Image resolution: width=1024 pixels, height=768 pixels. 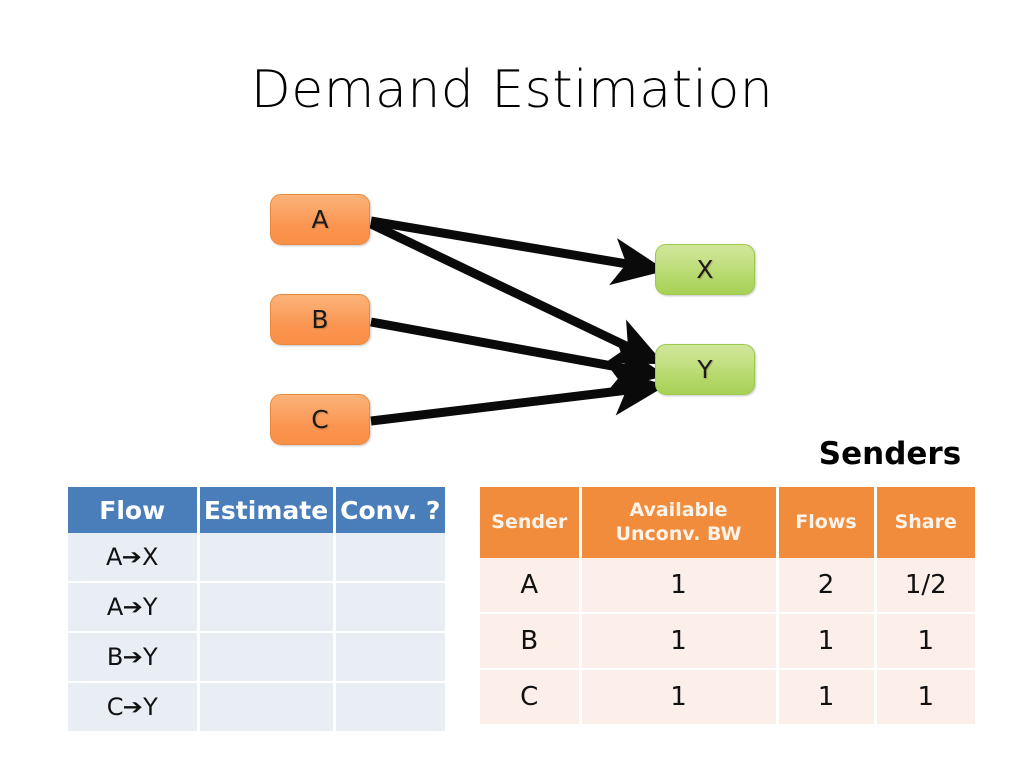 I want to click on table-row: C 1 1 1, so click(x=727, y=696).